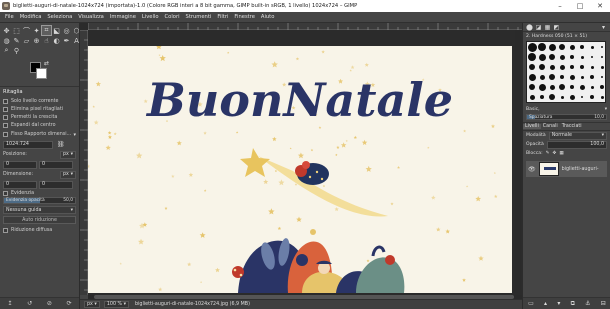  What do you see at coordinates (68, 154) in the screenshot?
I see `position-unit-select: px ▾` at bounding box center [68, 154].